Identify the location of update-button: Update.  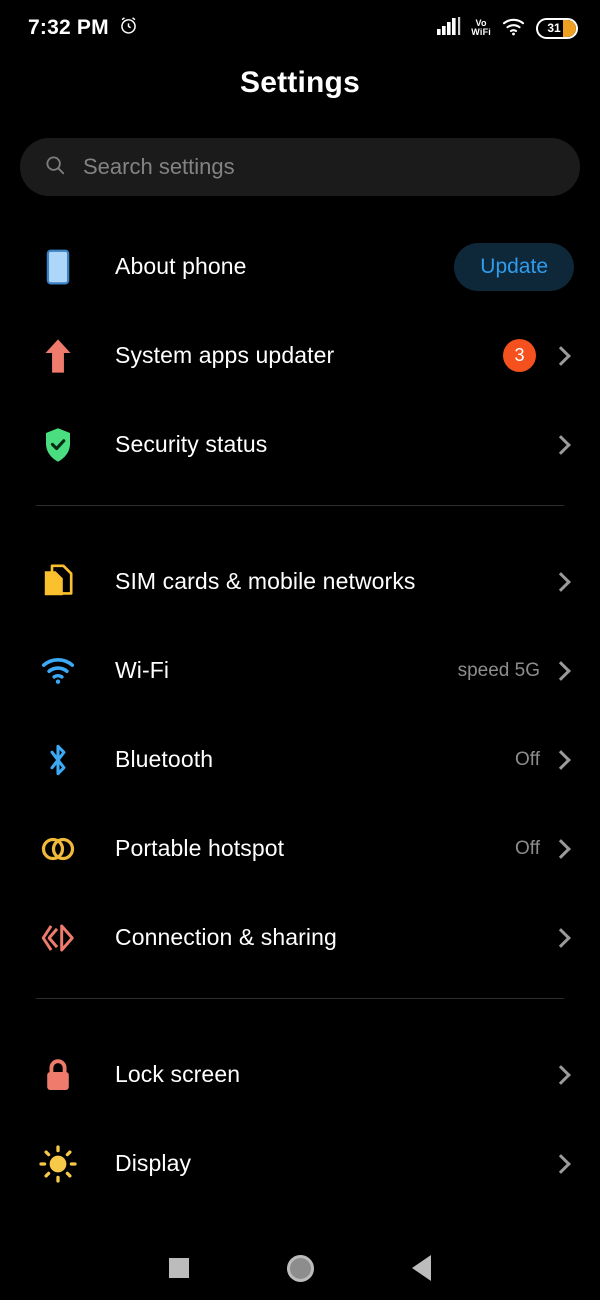
(514, 266).